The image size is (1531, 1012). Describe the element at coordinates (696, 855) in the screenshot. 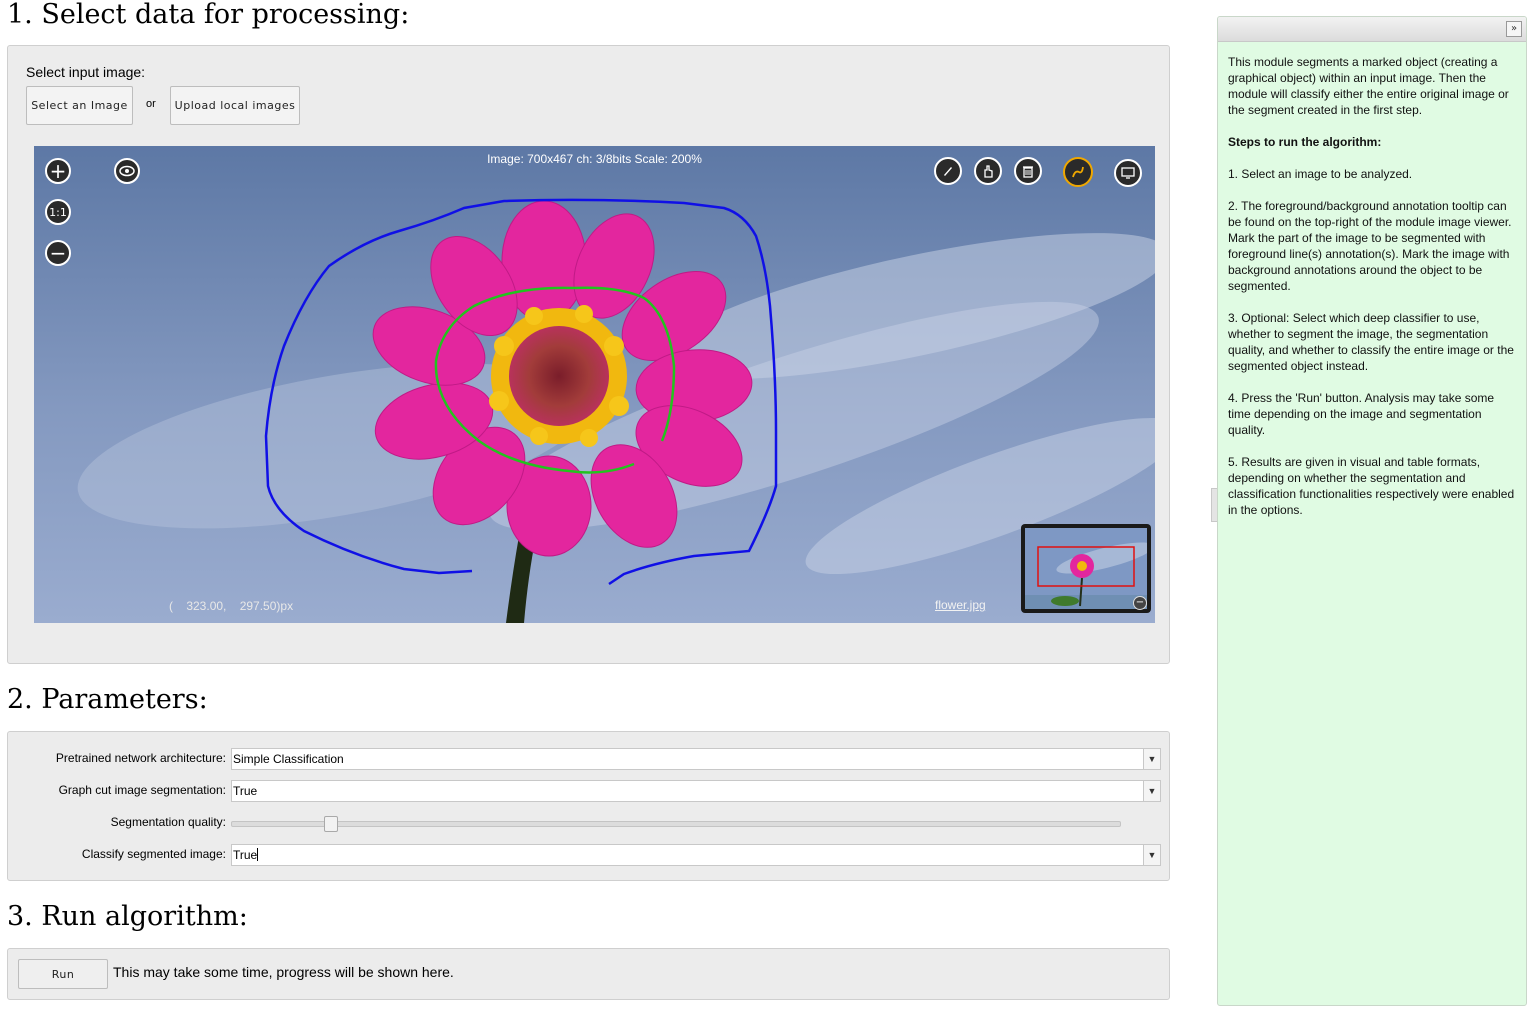

I see `classify-select: True ▼` at that location.